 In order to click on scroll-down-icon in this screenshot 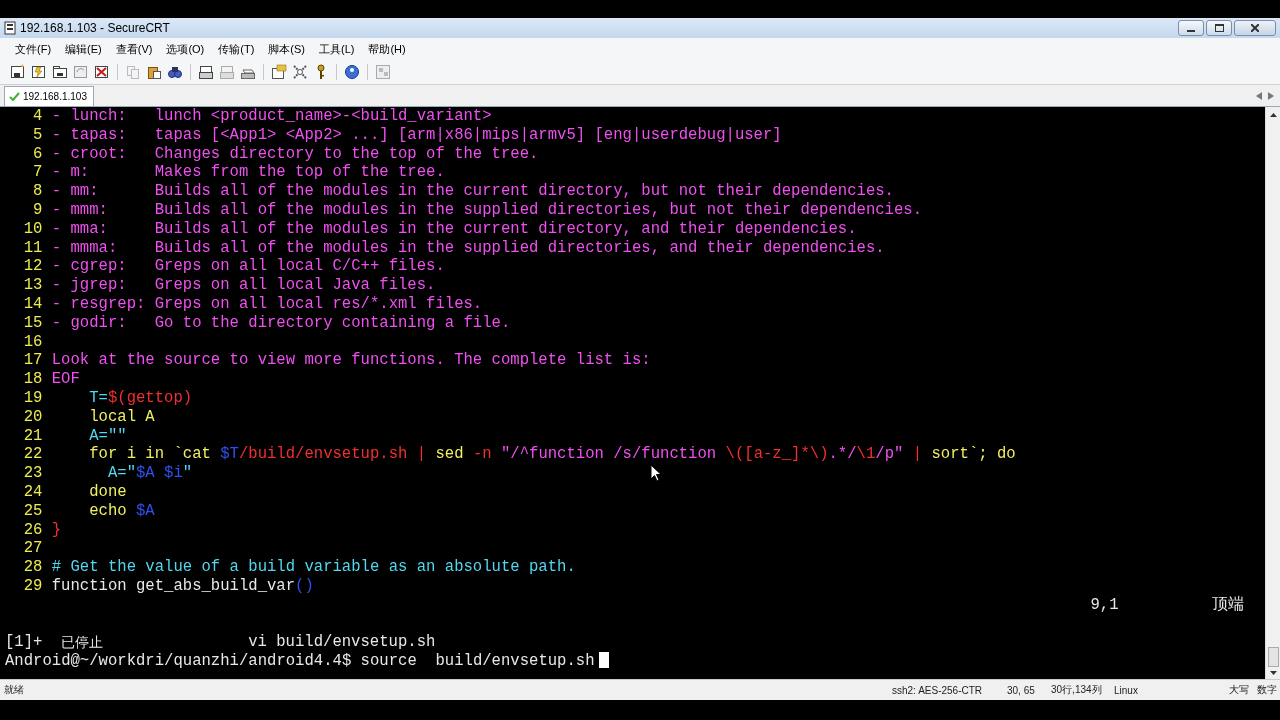, I will do `click(1273, 673)`.